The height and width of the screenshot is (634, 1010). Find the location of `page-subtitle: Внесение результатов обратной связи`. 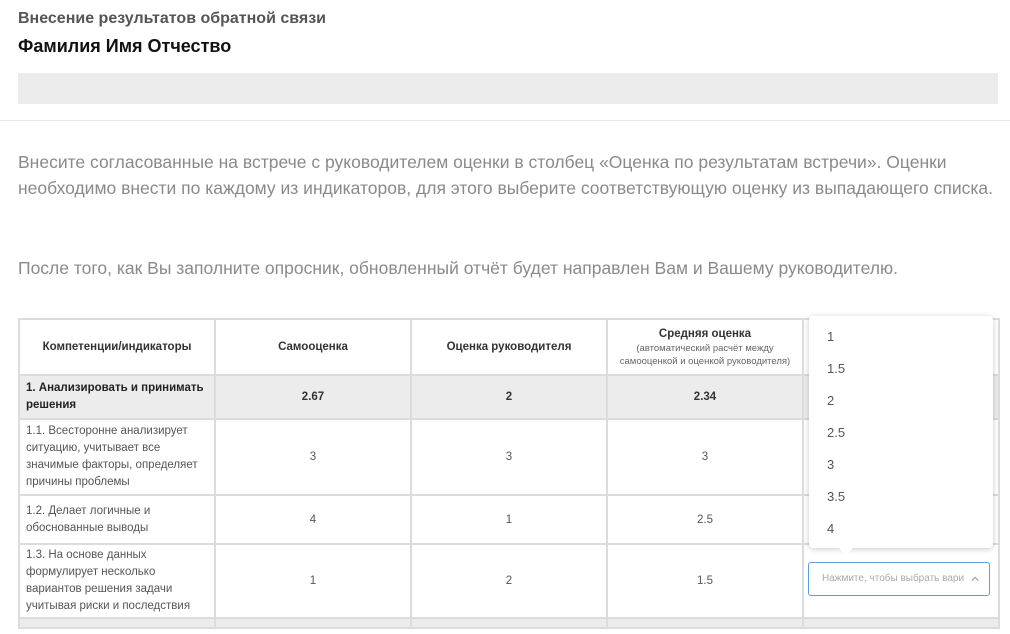

page-subtitle: Внесение результатов обратной связи is located at coordinates (172, 18).